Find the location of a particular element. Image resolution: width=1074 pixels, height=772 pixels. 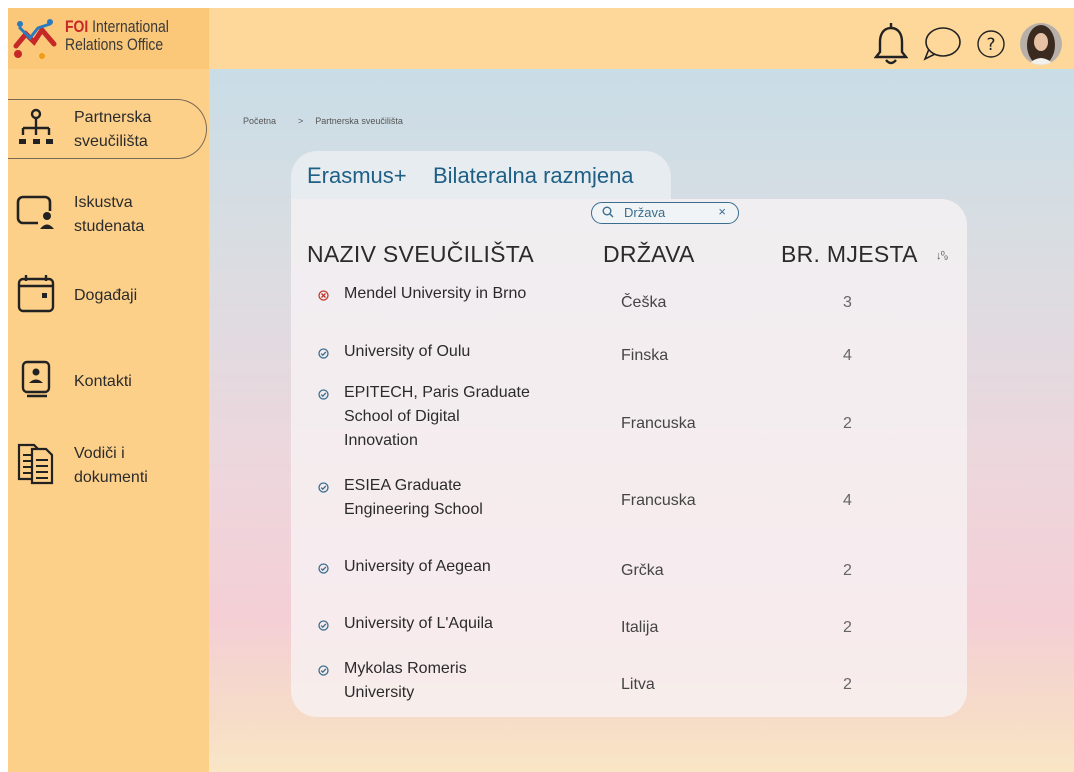

label-line1: Iskustva is located at coordinates (103, 202).